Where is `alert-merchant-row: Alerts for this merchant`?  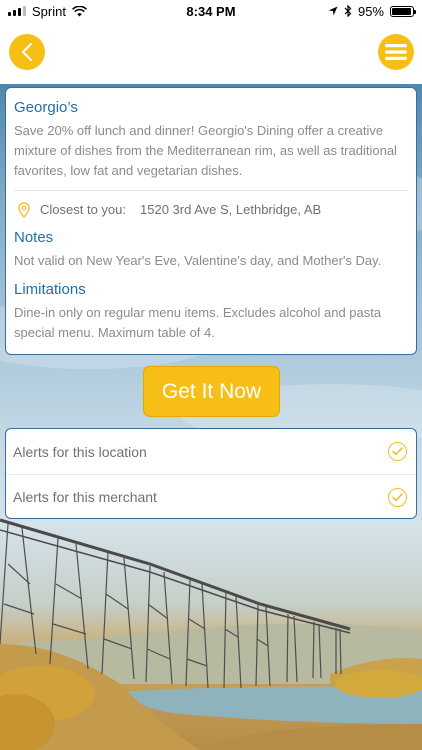 alert-merchant-row: Alerts for this merchant is located at coordinates (211, 496).